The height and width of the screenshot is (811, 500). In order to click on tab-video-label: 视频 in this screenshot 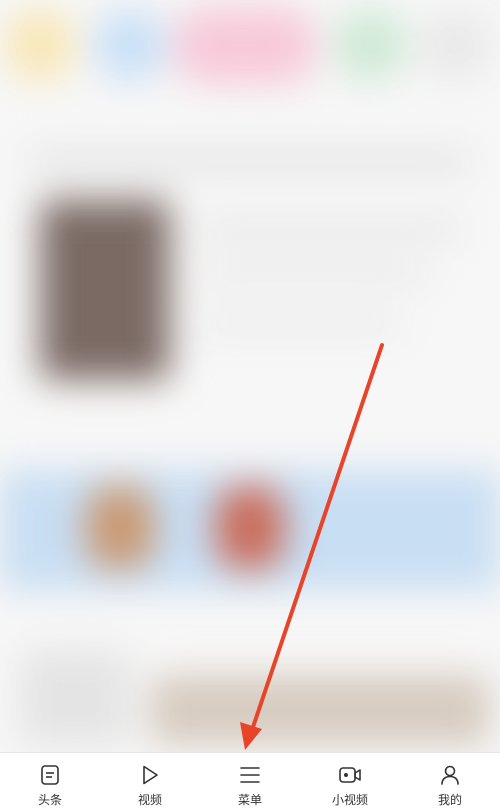, I will do `click(149, 800)`.